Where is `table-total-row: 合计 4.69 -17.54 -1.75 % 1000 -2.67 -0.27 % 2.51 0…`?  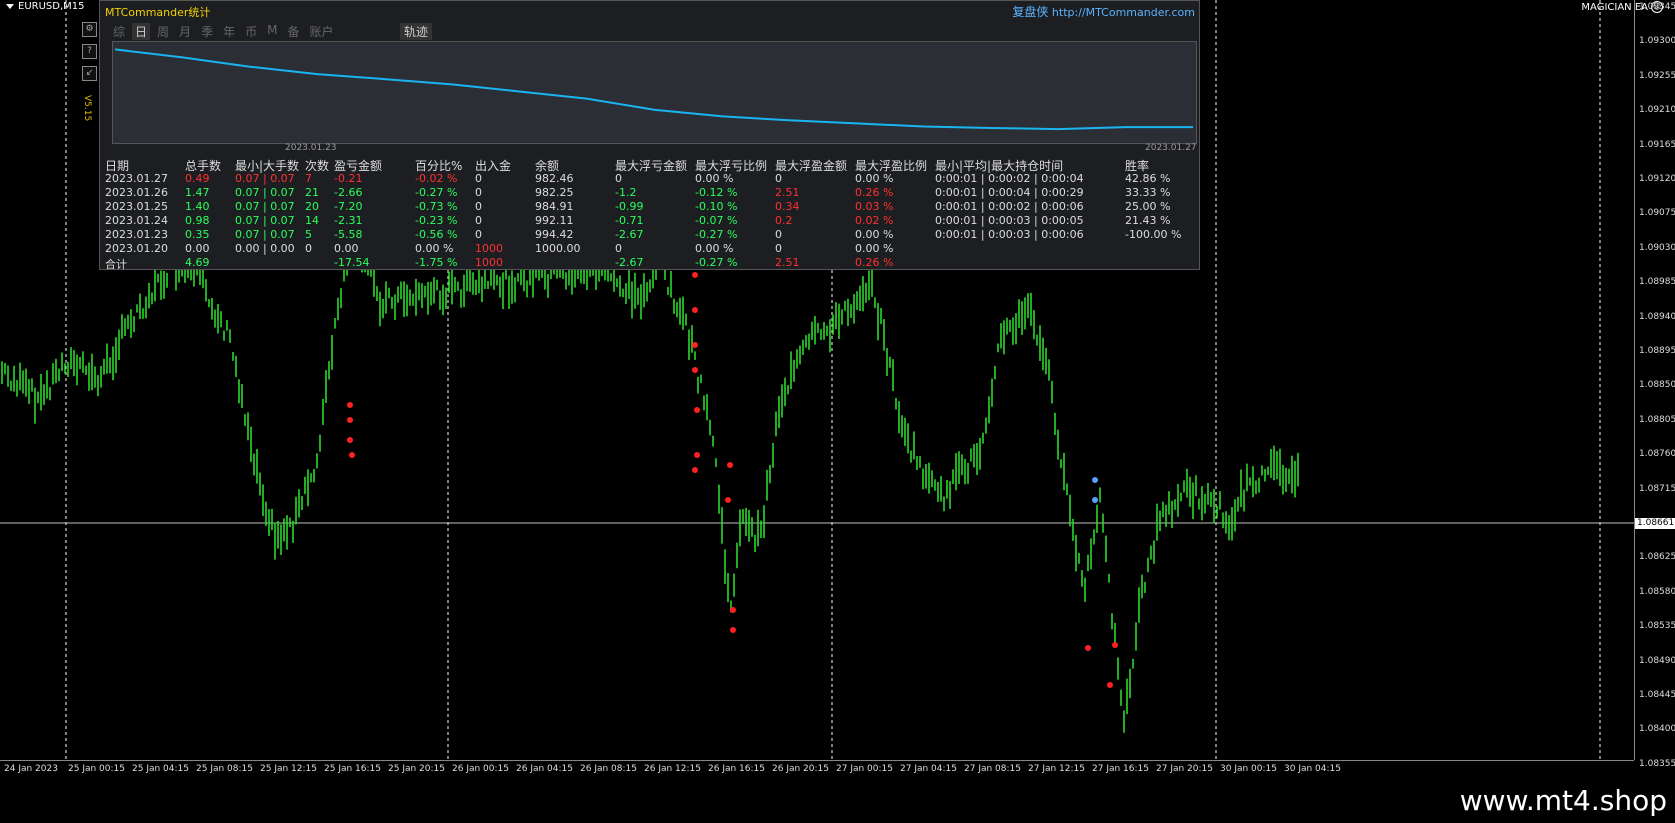
table-total-row: 合计 4.69 -17.54 -1.75 % 1000 -2.67 -0.27 % 2.51 0… is located at coordinates (650, 263).